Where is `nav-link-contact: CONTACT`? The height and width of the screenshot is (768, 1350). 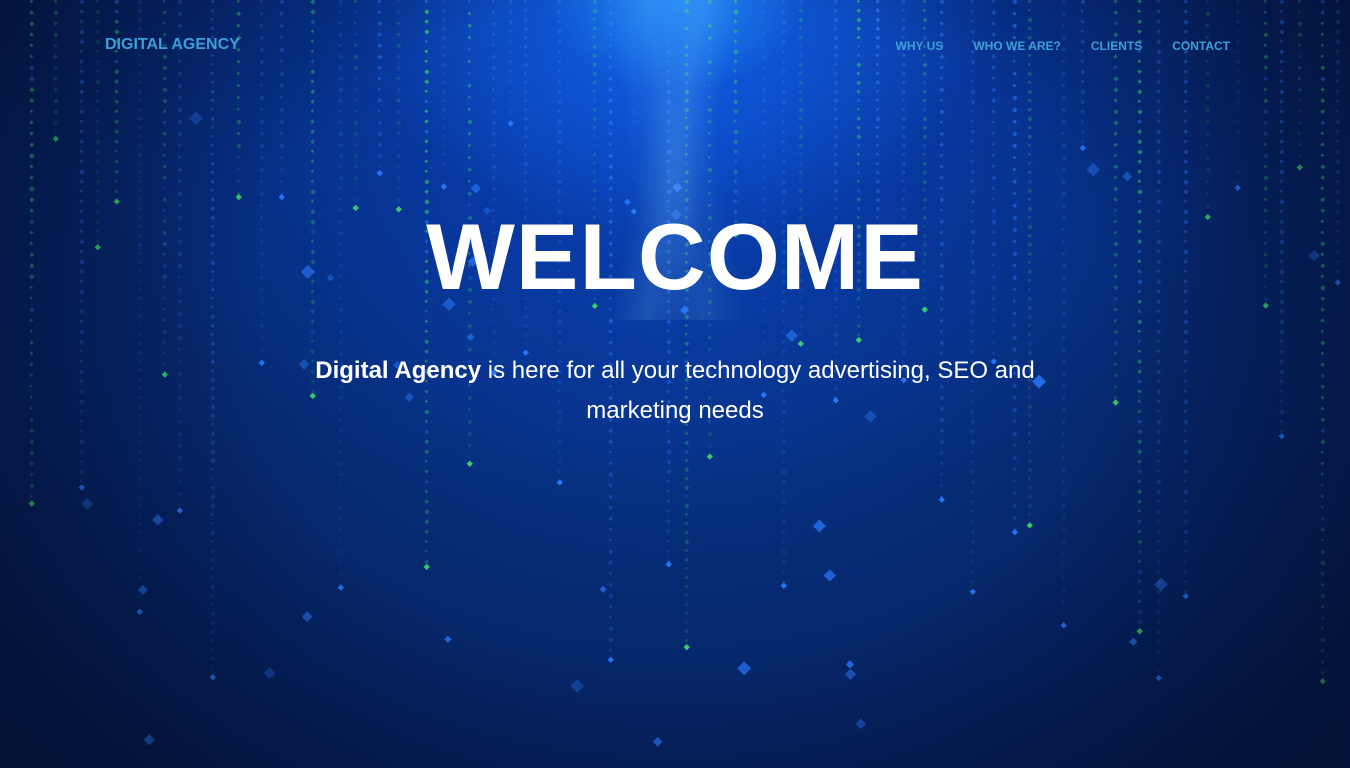
nav-link-contact: CONTACT is located at coordinates (1201, 46).